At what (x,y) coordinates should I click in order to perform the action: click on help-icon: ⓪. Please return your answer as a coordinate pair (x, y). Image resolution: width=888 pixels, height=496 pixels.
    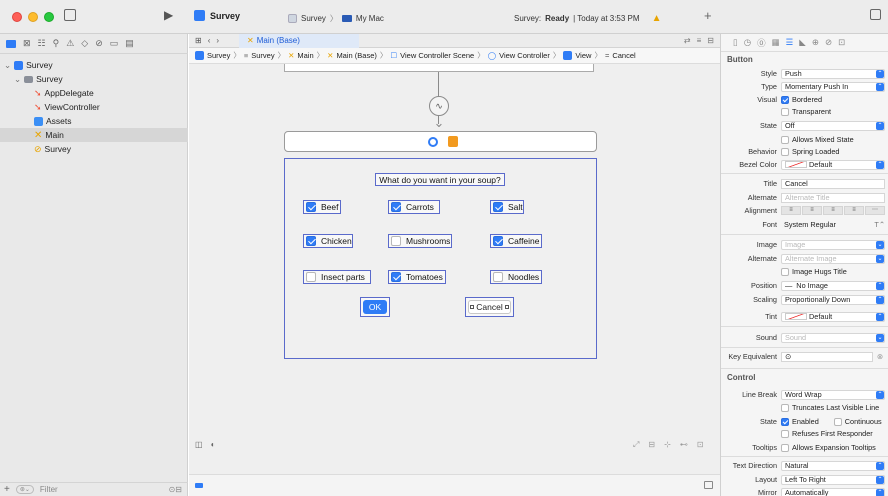
    Looking at the image, I should click on (761, 43).